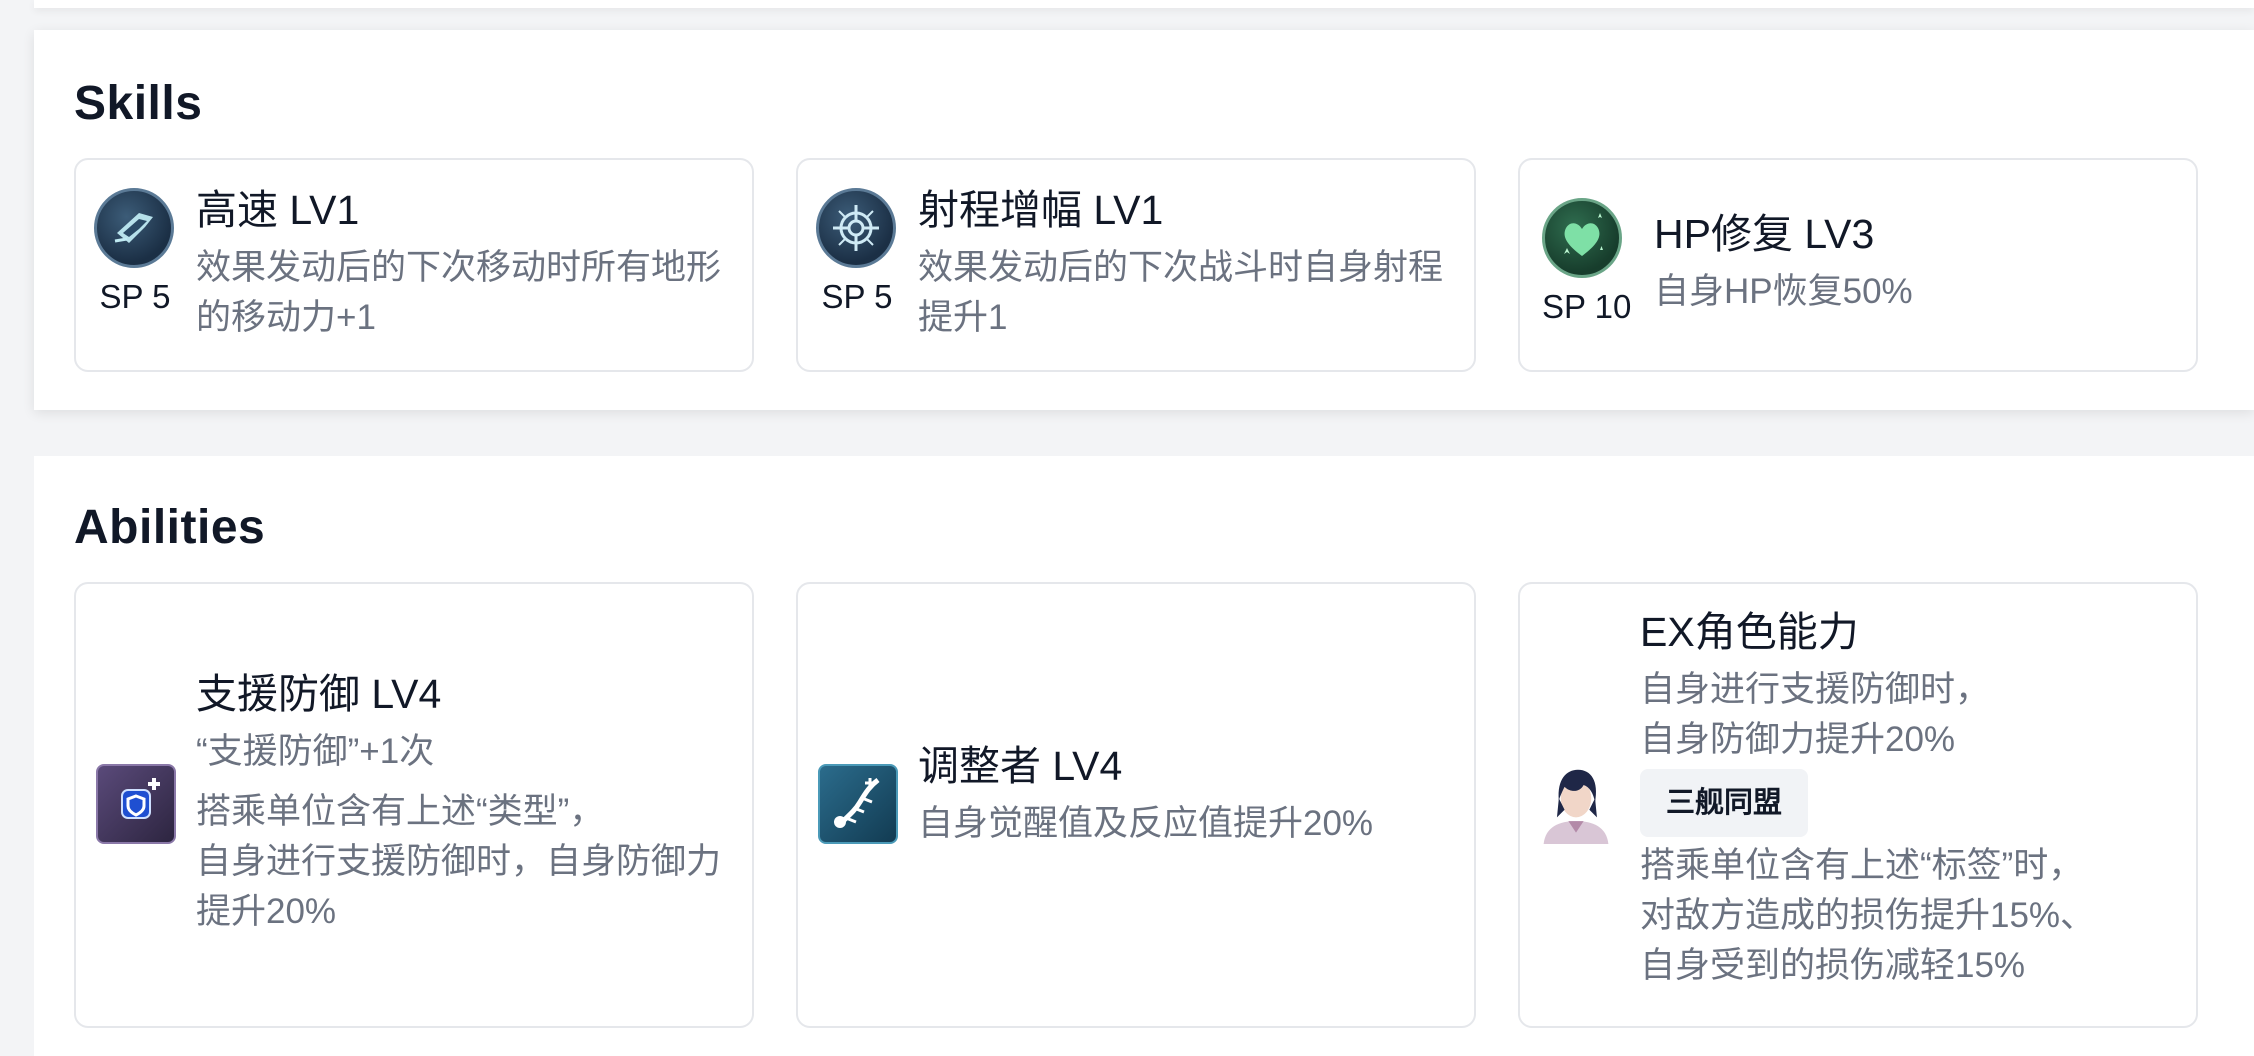  Describe the element at coordinates (459, 862) in the screenshot. I see `description-line: 自身进行支援防御时，自身防御力` at that location.